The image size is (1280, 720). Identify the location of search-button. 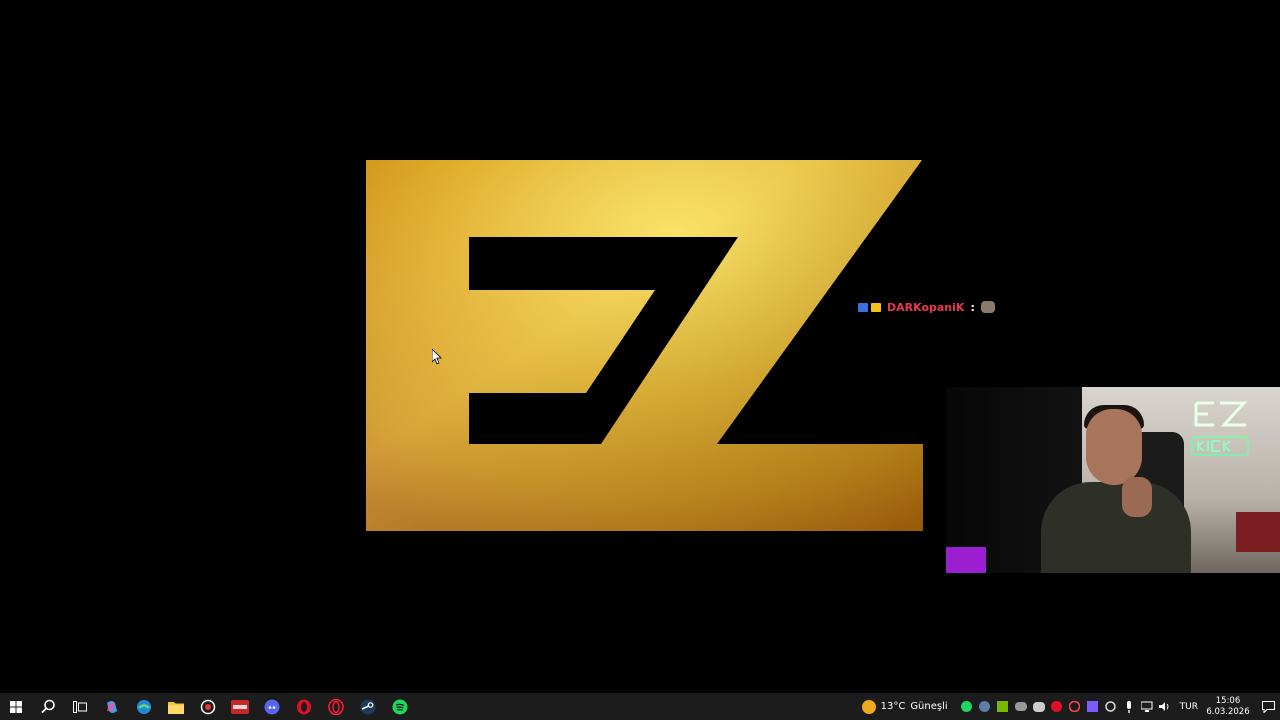
(48, 706).